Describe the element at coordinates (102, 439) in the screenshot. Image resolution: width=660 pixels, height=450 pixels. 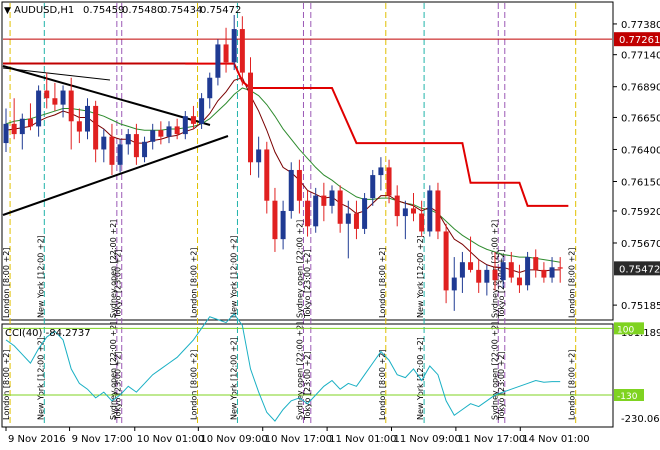
I see `time-axis-label: 9 Nov 17:00` at that location.